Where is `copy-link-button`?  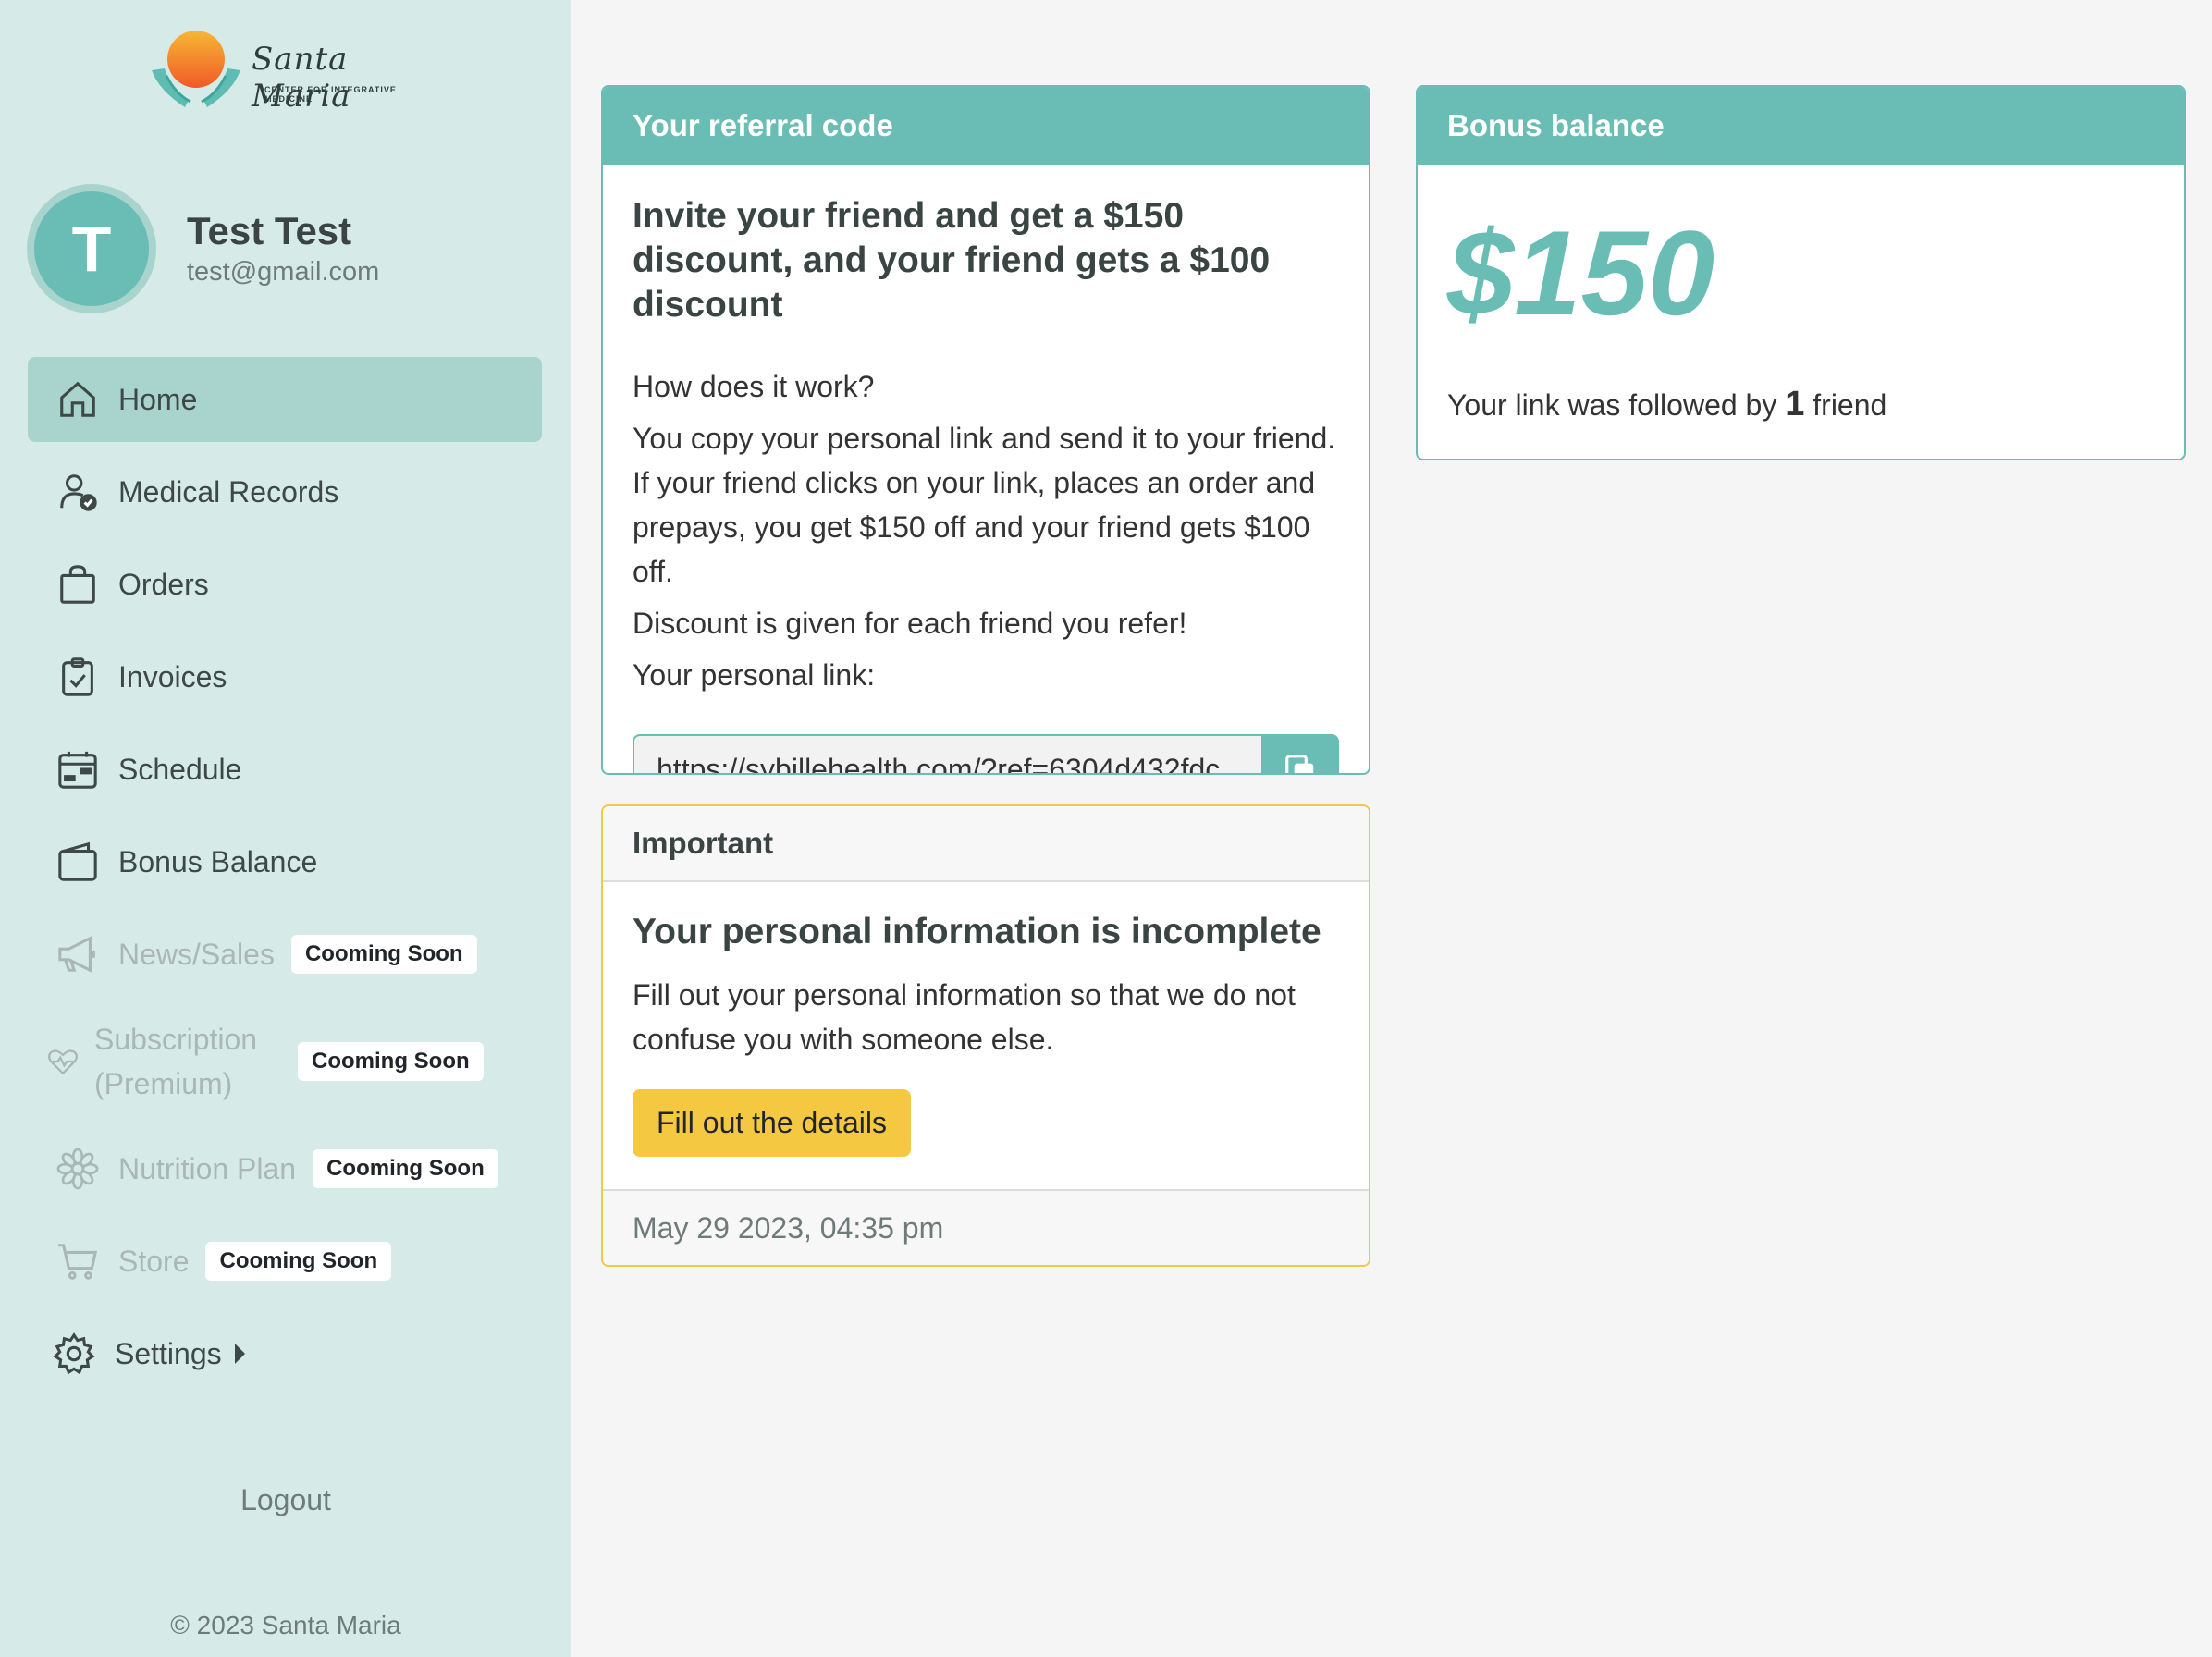 copy-link-button is located at coordinates (1300, 753).